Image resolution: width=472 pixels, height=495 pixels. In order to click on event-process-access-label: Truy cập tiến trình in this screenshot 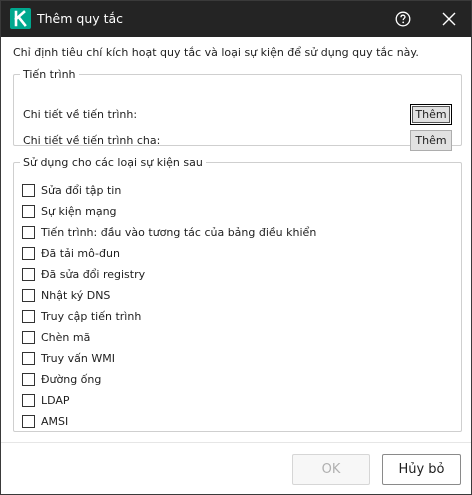, I will do `click(91, 316)`.